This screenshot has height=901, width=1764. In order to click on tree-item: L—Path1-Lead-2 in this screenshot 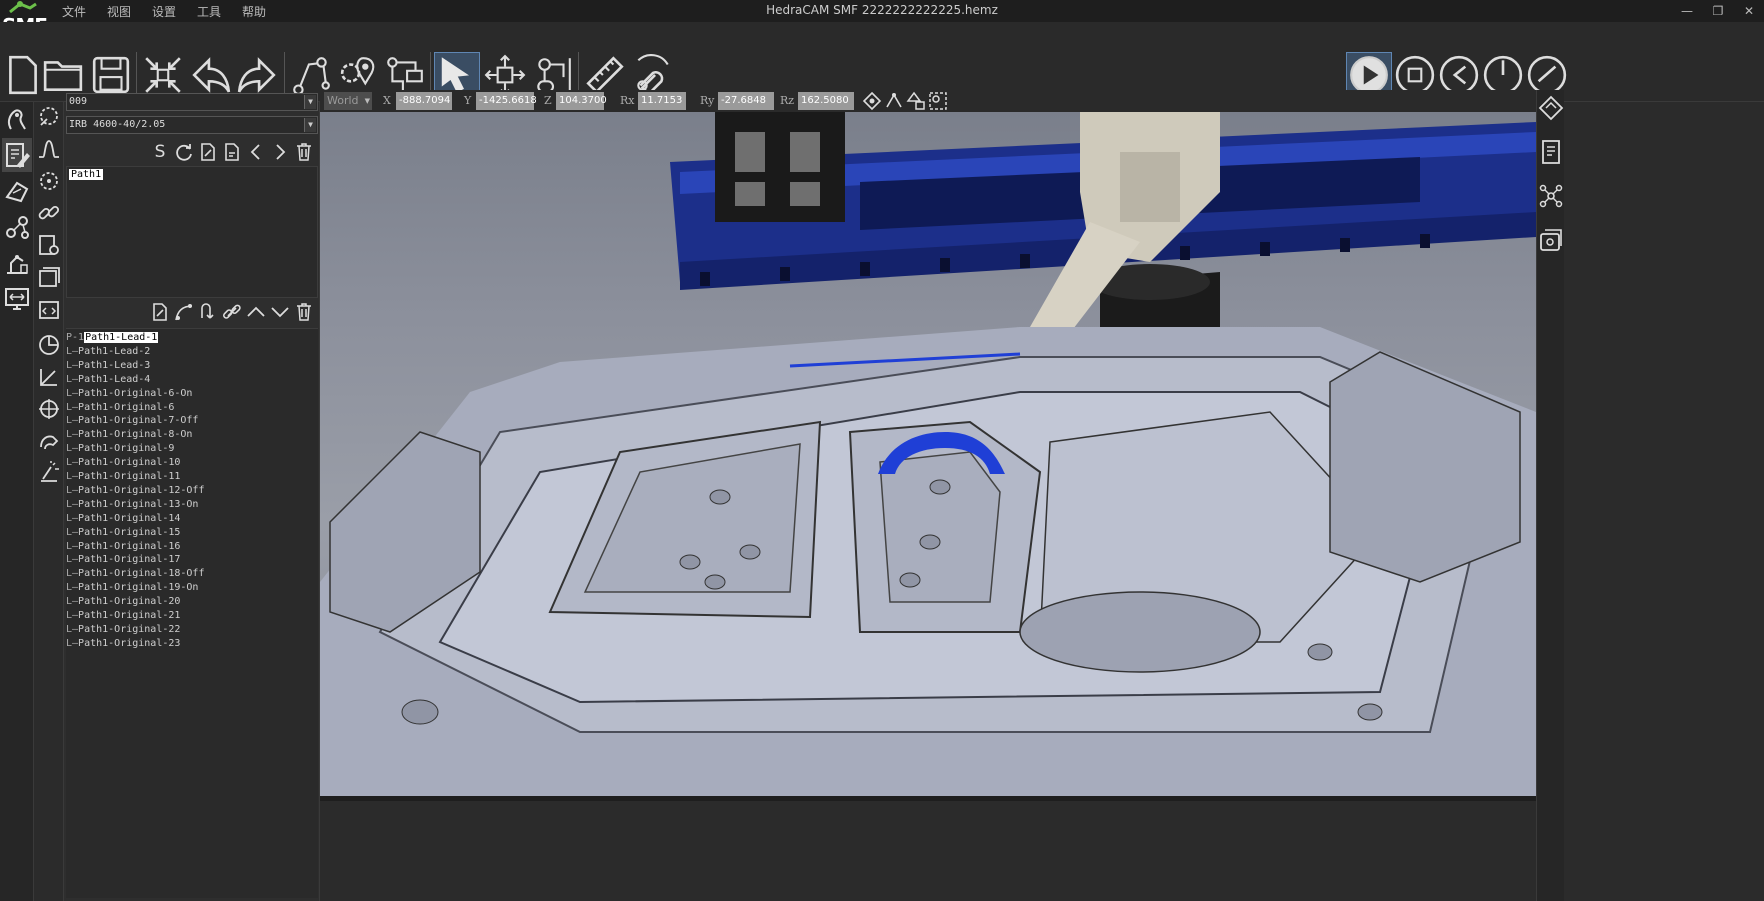, I will do `click(108, 352)`.